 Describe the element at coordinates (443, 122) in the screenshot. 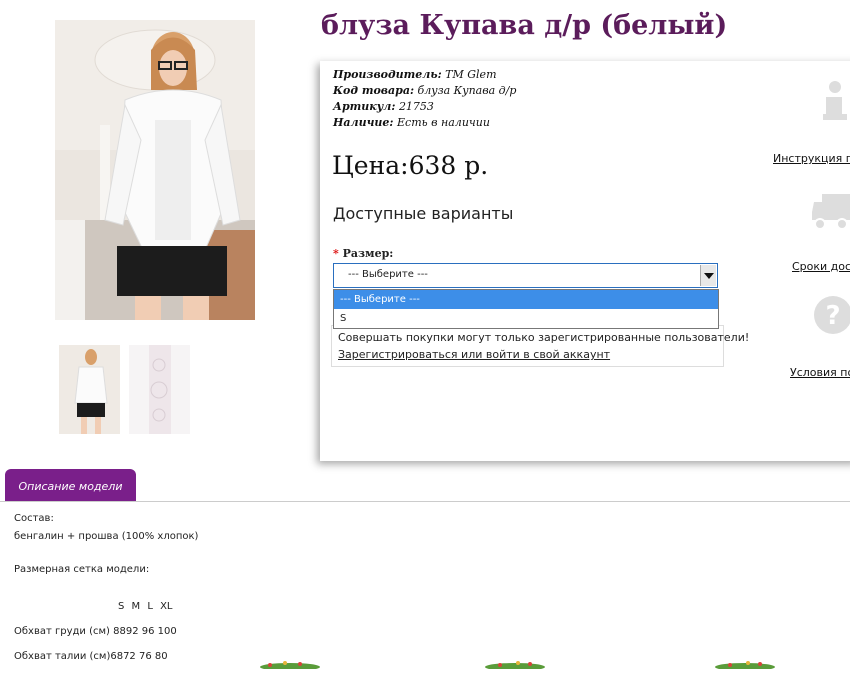

I see `spec-value: Есть в наличии` at that location.